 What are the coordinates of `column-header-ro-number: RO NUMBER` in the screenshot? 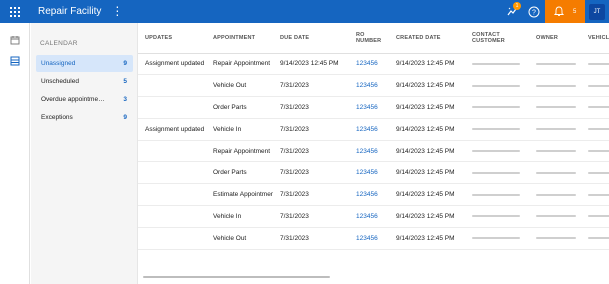 It's located at (369, 38).